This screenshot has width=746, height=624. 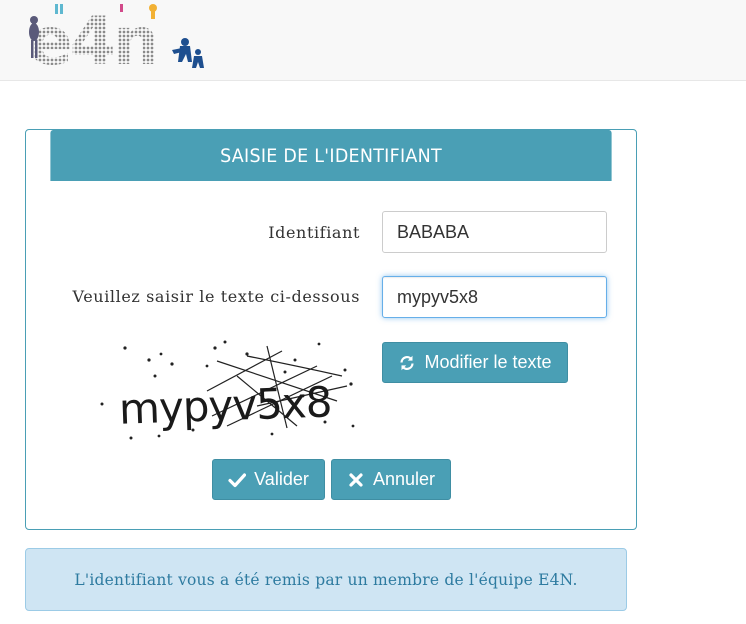 I want to click on captcha-input, so click(x=494, y=297).